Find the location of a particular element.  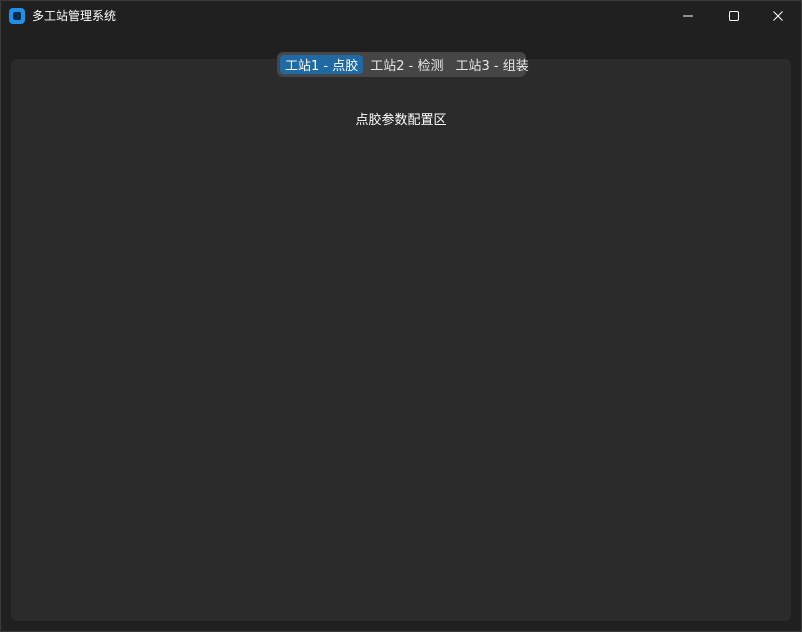

title-bar: 多工站管理系统 is located at coordinates (401, 16).